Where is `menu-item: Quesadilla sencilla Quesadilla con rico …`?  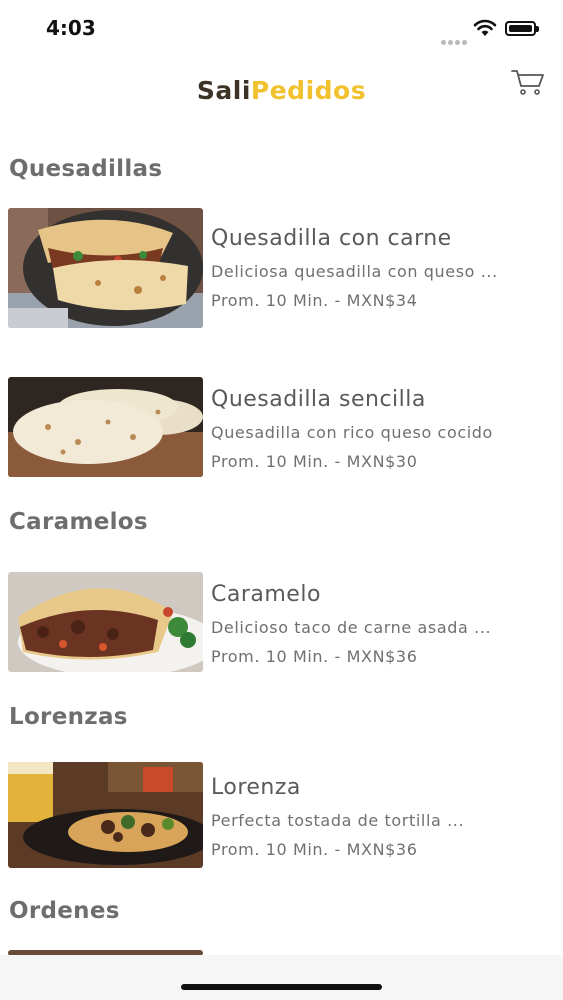
menu-item: Quesadilla sencilla Quesadilla con rico … is located at coordinates (283, 427).